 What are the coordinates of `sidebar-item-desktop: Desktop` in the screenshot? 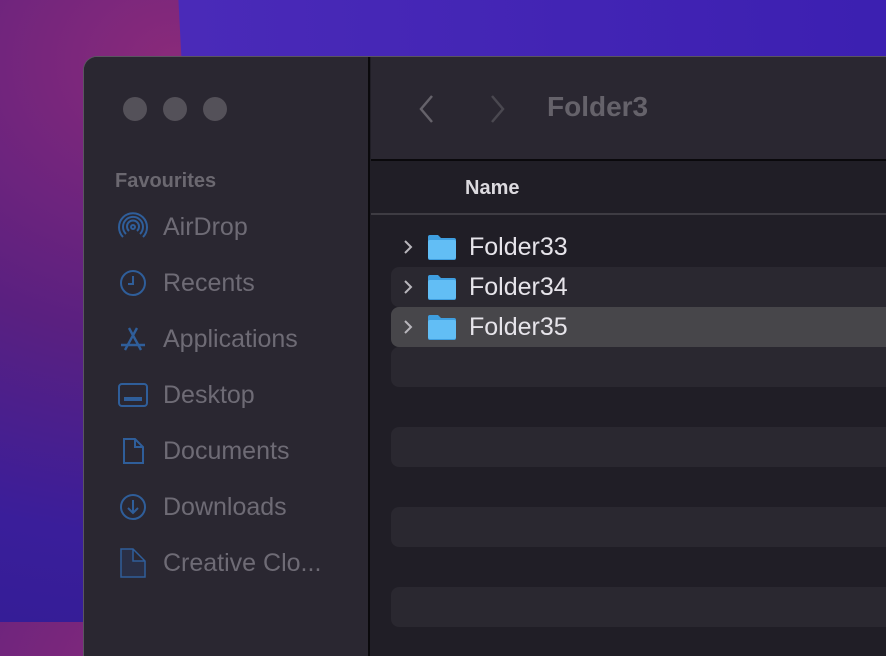 It's located at (186, 395).